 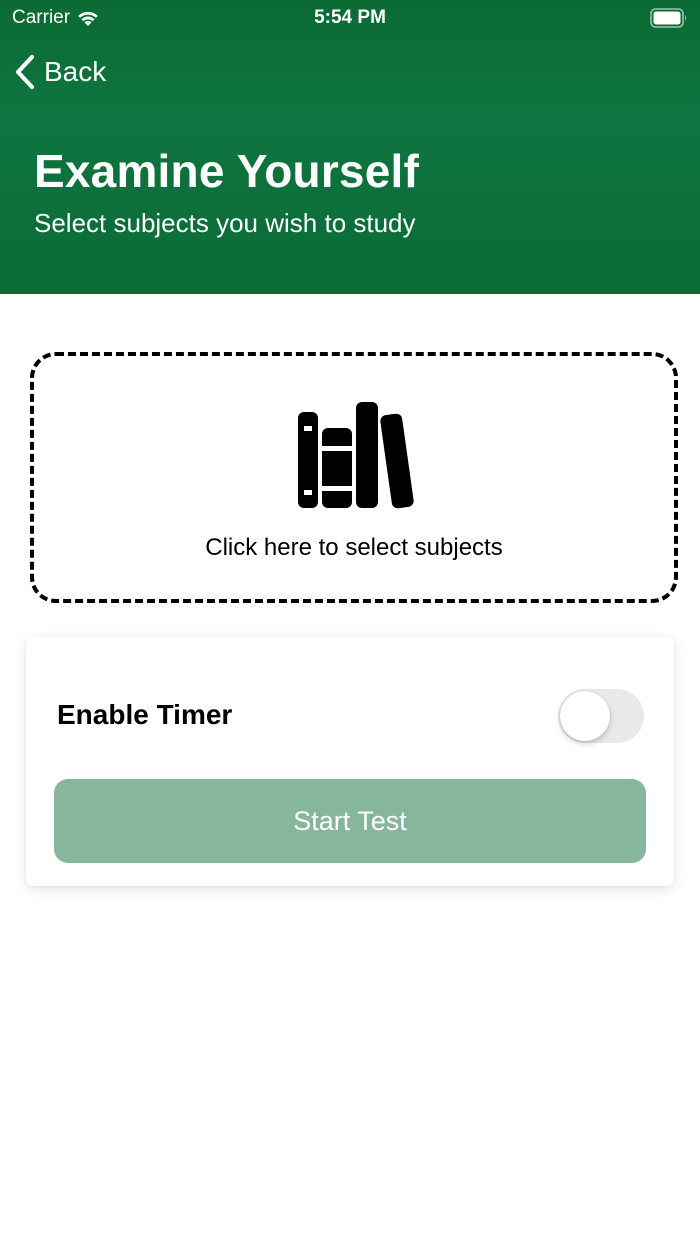 What do you see at coordinates (350, 821) in the screenshot?
I see `start-test-button: Start Test` at bounding box center [350, 821].